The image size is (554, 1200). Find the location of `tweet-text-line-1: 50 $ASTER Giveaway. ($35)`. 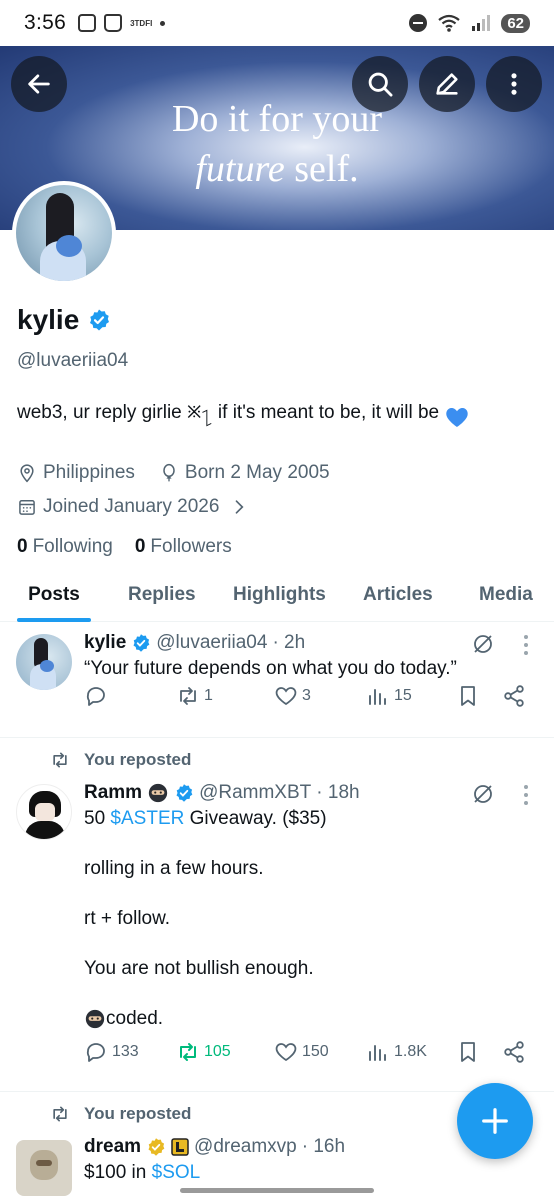

tweet-text-line-1: 50 $ASTER Giveaway. ($35) is located at coordinates (310, 818).